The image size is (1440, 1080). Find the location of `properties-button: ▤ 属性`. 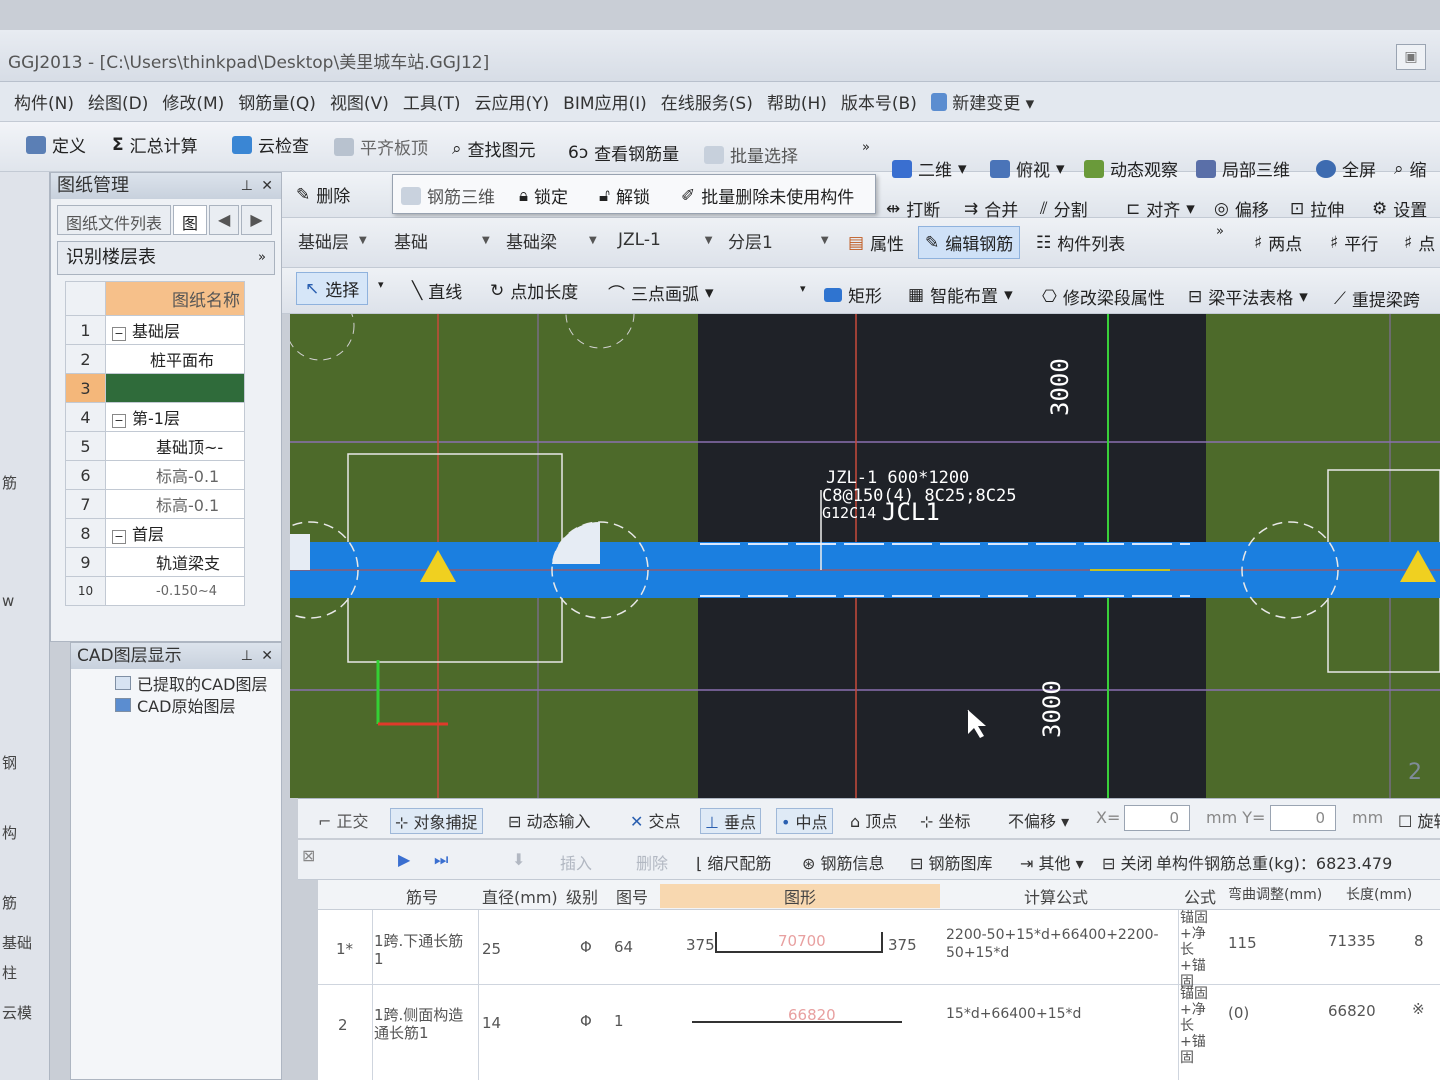

properties-button: ▤ 属性 is located at coordinates (876, 243).